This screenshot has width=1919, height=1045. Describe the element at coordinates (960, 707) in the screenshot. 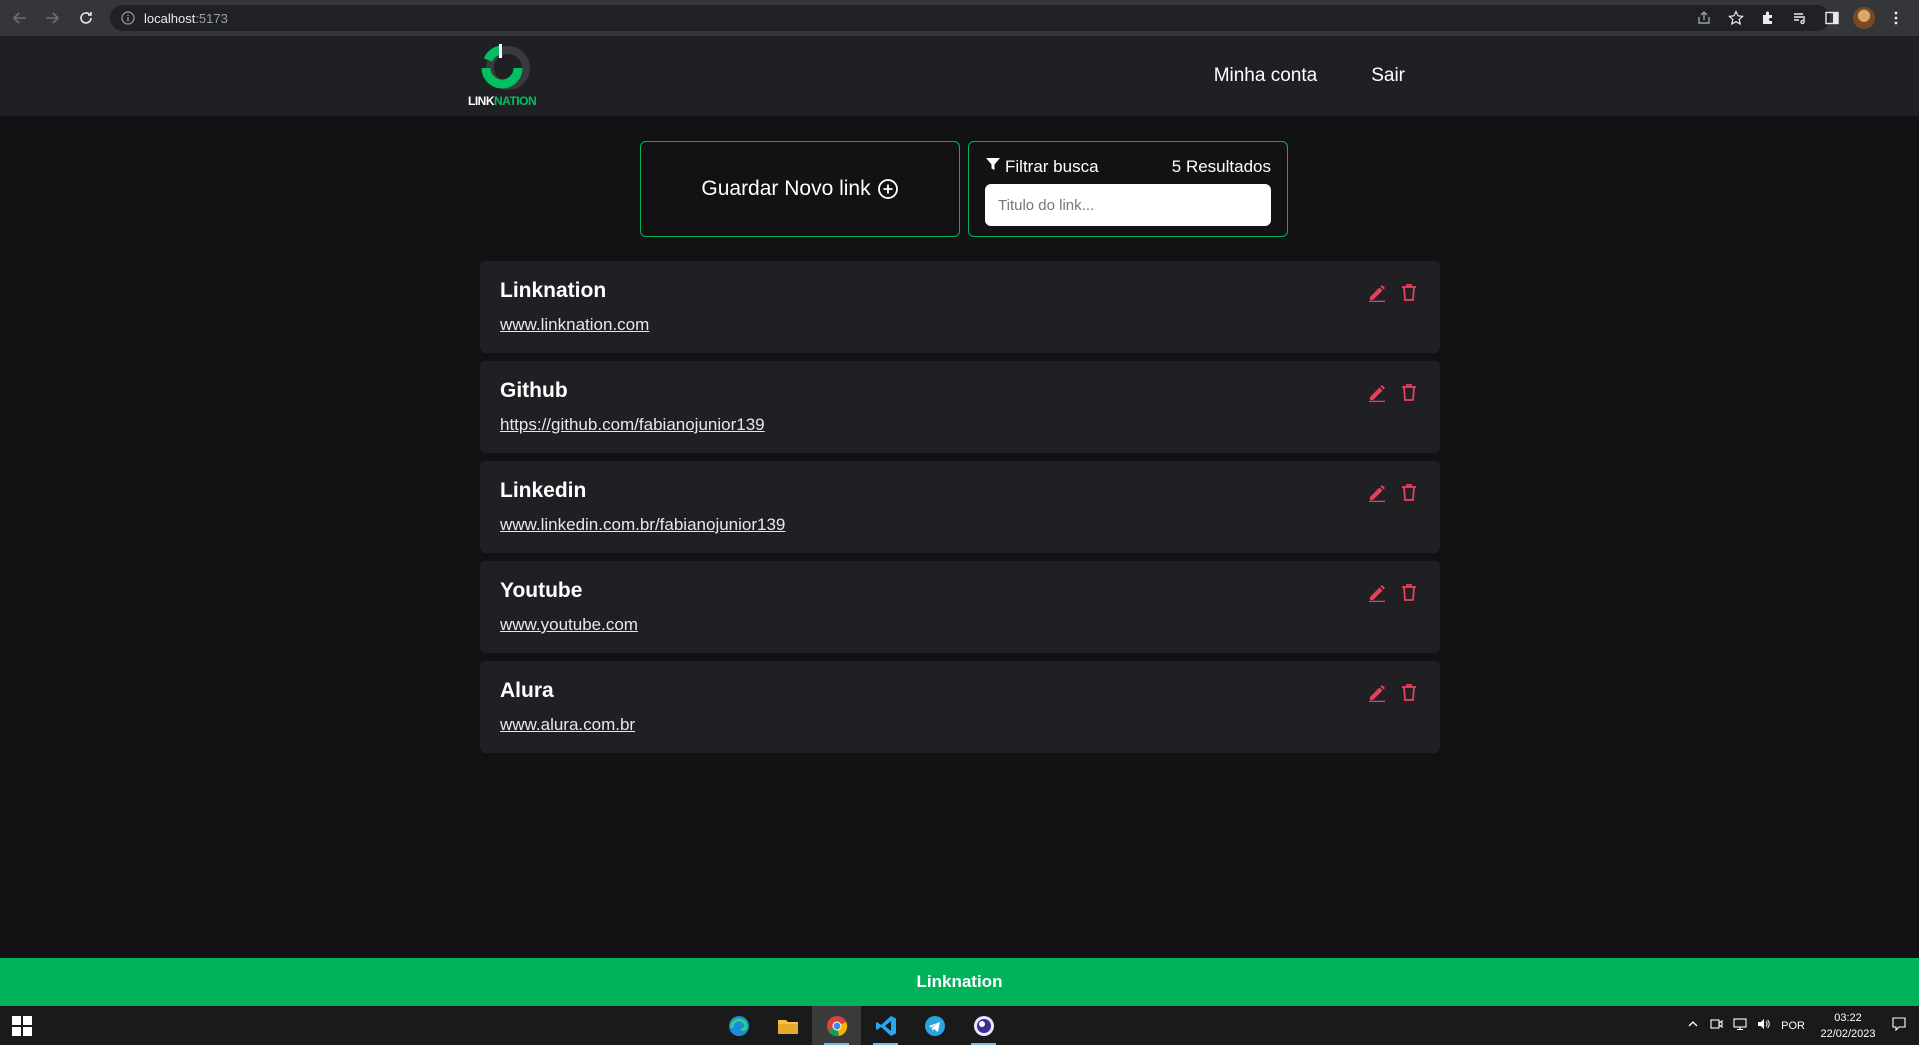

I see `link-card: Alura www.alura.com.br` at that location.